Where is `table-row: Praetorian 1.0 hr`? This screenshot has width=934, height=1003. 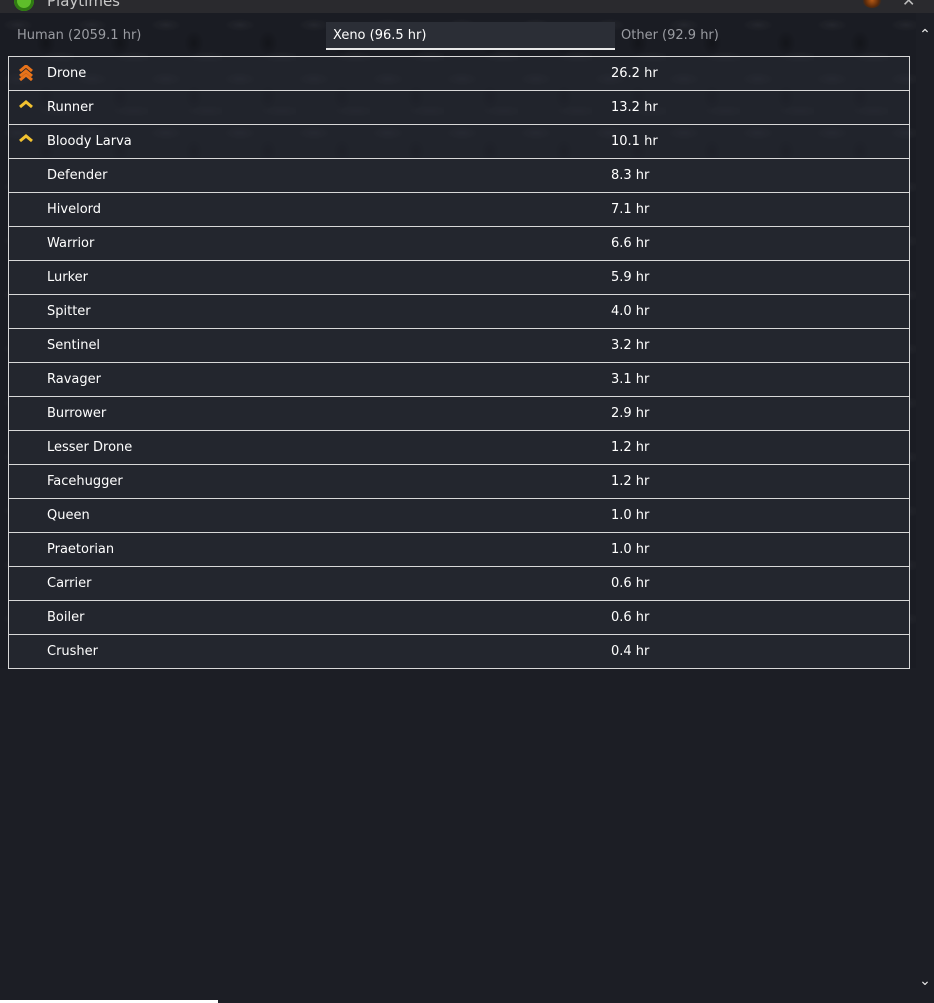 table-row: Praetorian 1.0 hr is located at coordinates (459, 550).